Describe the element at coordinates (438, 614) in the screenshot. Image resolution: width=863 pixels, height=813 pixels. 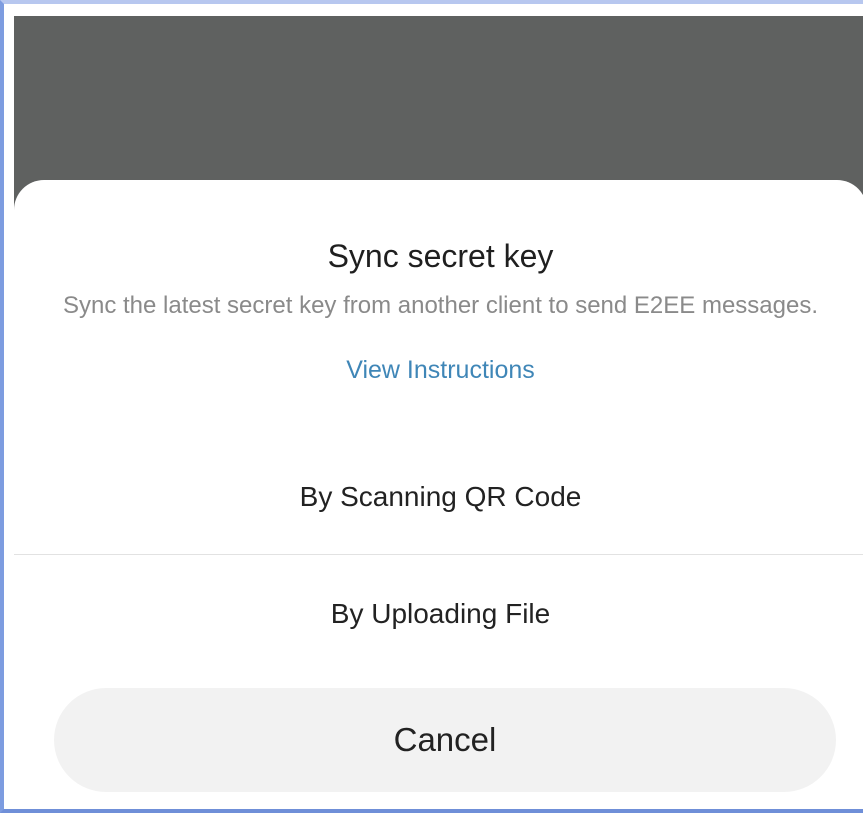
I see `upload-file-option: By Uploading File` at that location.